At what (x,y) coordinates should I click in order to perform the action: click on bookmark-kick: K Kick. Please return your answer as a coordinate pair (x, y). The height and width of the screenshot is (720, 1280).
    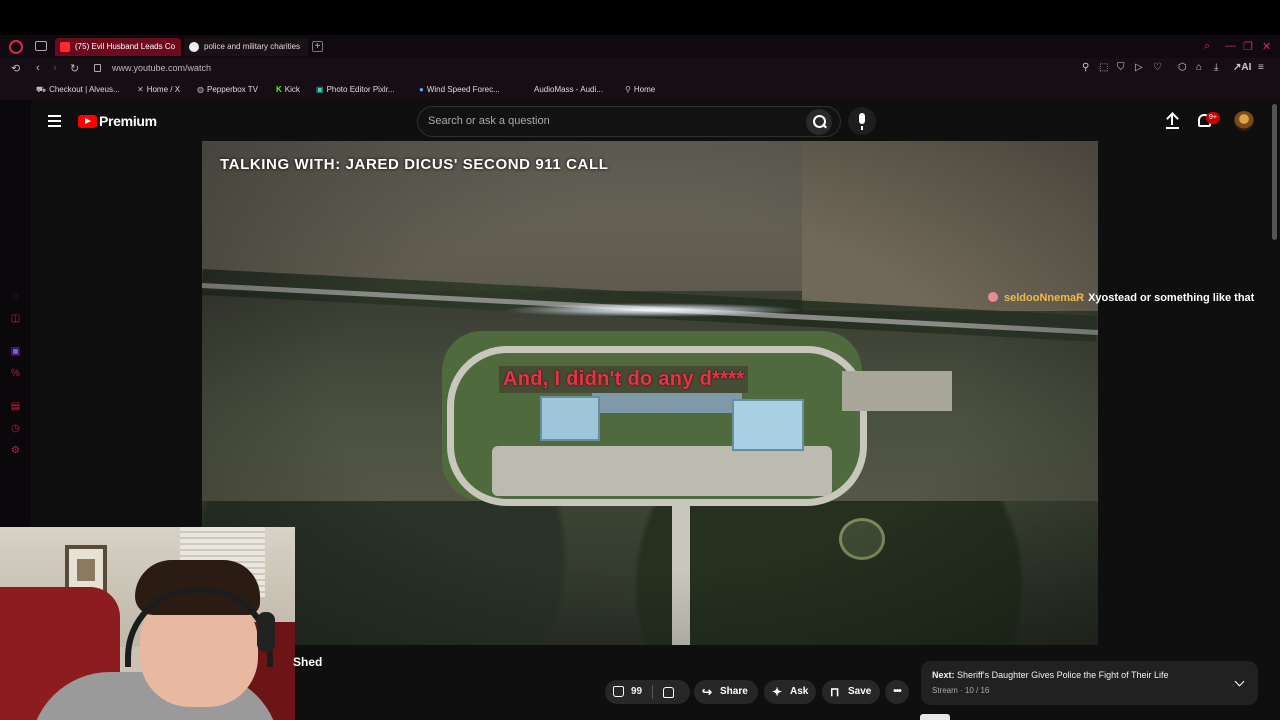
    Looking at the image, I should click on (288, 89).